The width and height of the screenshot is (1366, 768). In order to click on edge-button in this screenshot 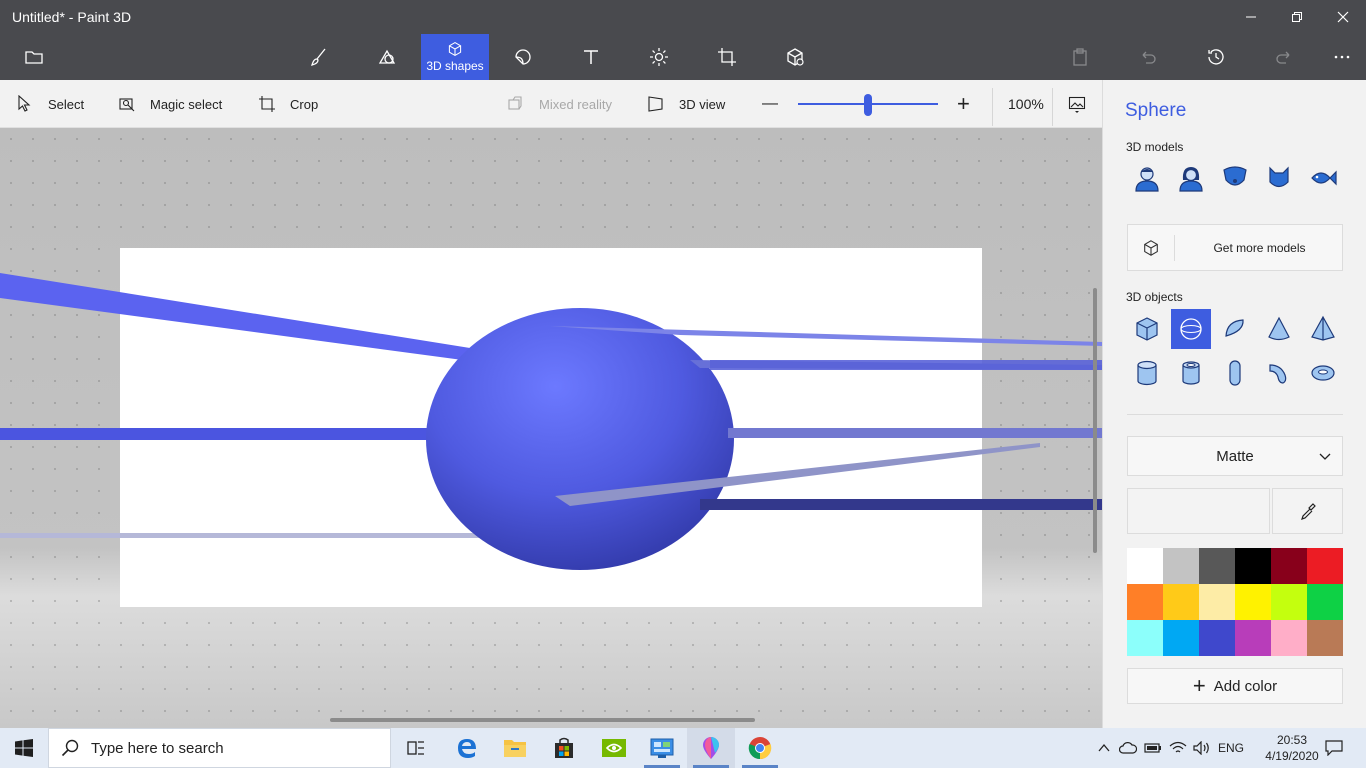, I will do `click(467, 748)`.